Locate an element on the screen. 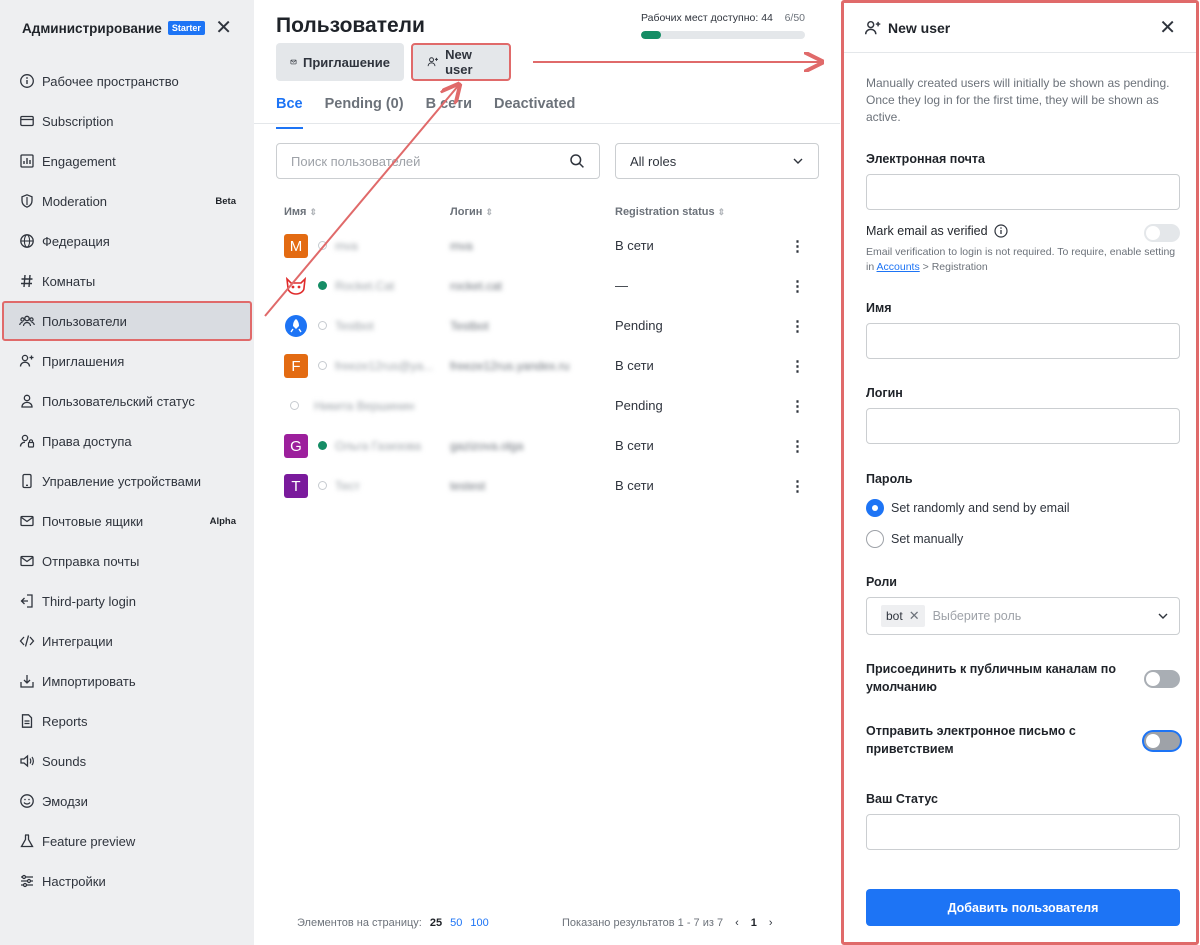 This screenshot has height=945, width=1200. table-row: G Ольга Газизова gazizova.olga В сети ⋮ is located at coordinates (547, 446).